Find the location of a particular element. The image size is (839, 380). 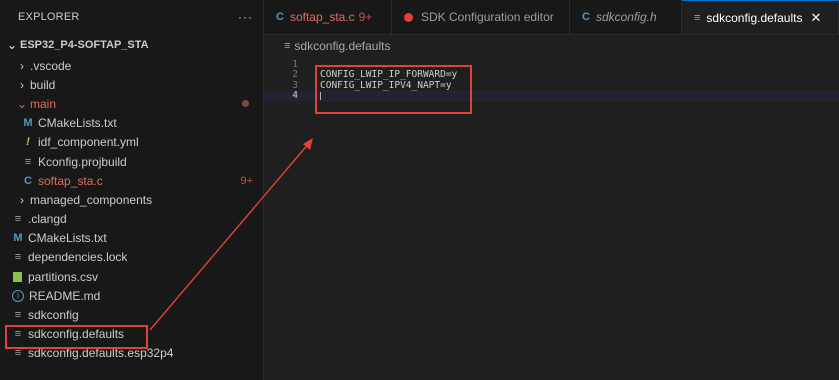

arrow-line is located at coordinates (230, 236).